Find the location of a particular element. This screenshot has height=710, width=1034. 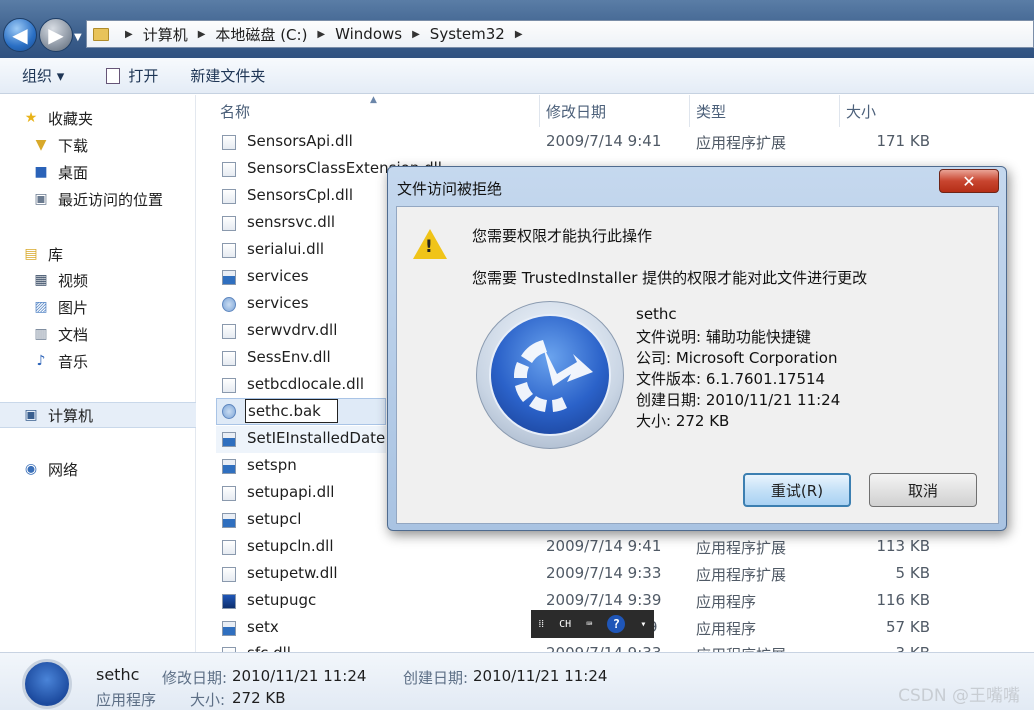

breadcrumb-computer: 计算机 is located at coordinates (165, 34).